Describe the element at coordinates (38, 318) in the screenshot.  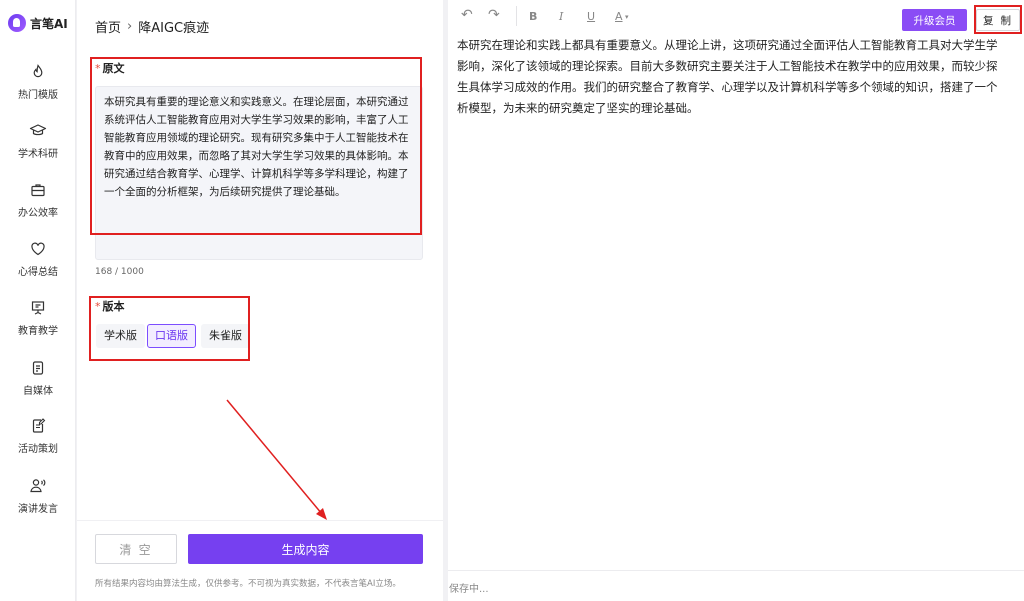
I see `sidebar-item-education: 教育教学` at that location.